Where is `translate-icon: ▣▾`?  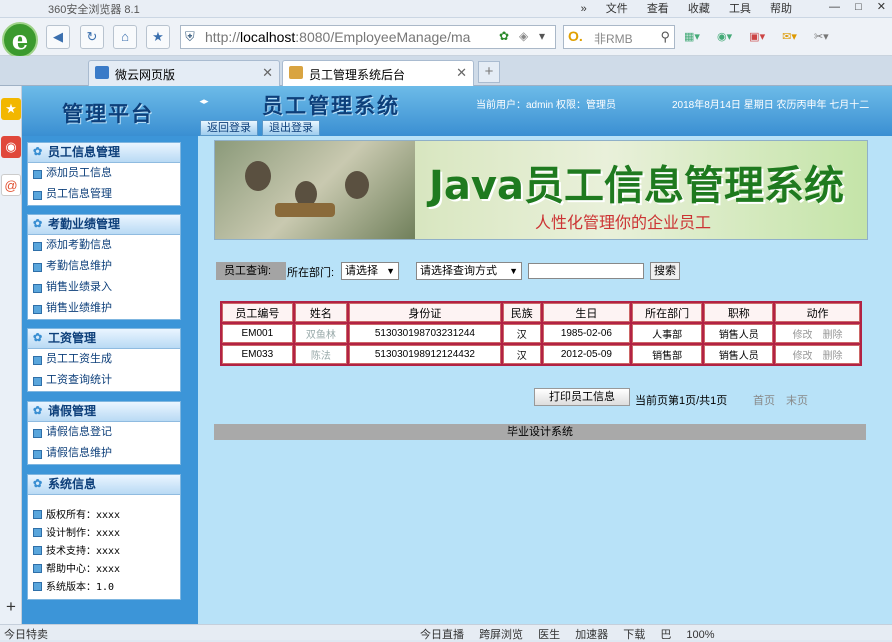
translate-icon: ▣▾ is located at coordinates (757, 37).